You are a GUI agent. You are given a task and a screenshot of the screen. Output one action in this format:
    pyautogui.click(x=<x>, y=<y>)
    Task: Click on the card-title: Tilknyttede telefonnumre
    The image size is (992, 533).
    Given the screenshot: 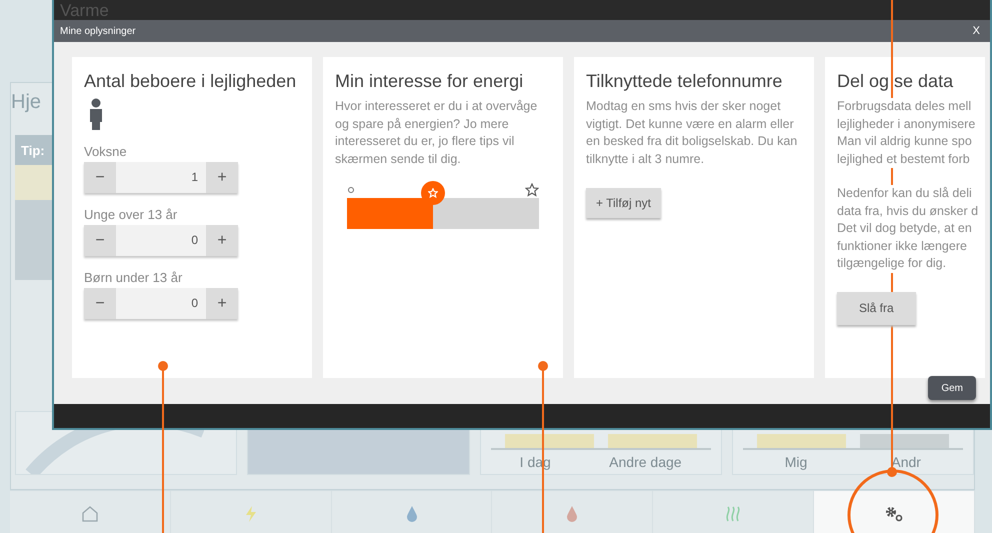 What is the action you would take?
    pyautogui.click(x=685, y=81)
    